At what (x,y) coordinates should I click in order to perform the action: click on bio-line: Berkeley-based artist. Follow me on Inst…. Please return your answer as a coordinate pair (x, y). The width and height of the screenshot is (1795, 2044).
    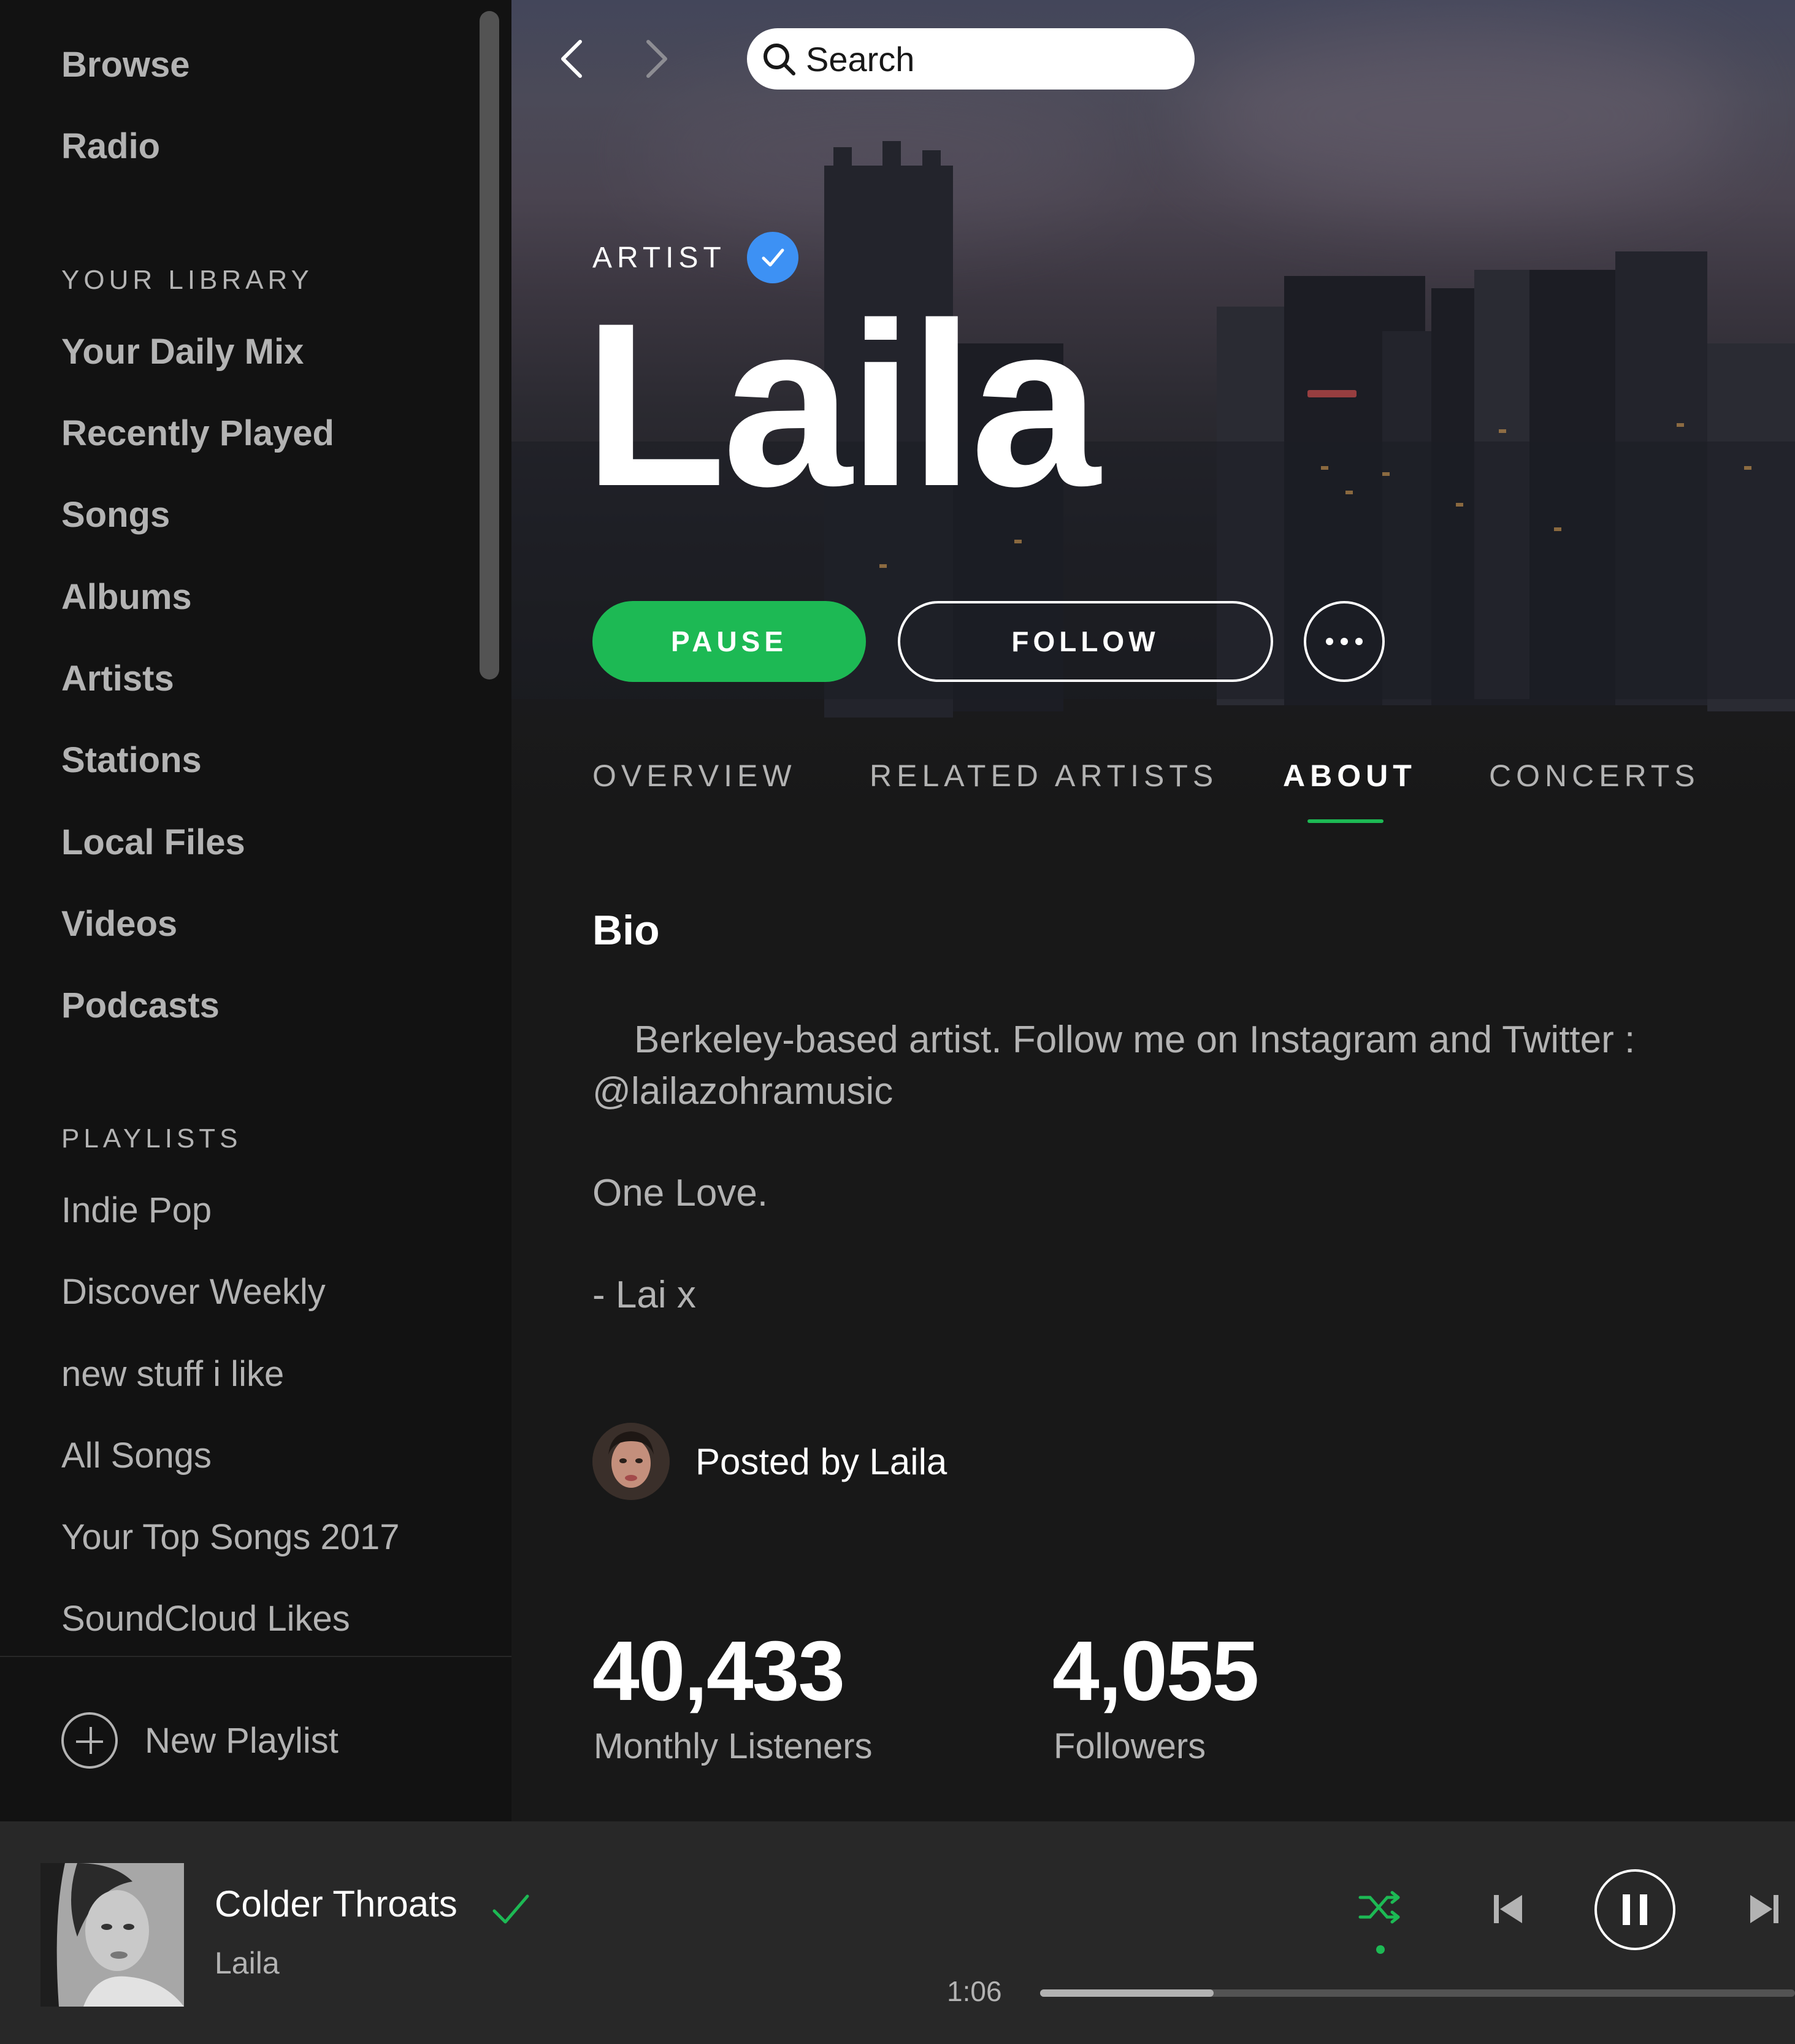
    Looking at the image, I should click on (1135, 1040).